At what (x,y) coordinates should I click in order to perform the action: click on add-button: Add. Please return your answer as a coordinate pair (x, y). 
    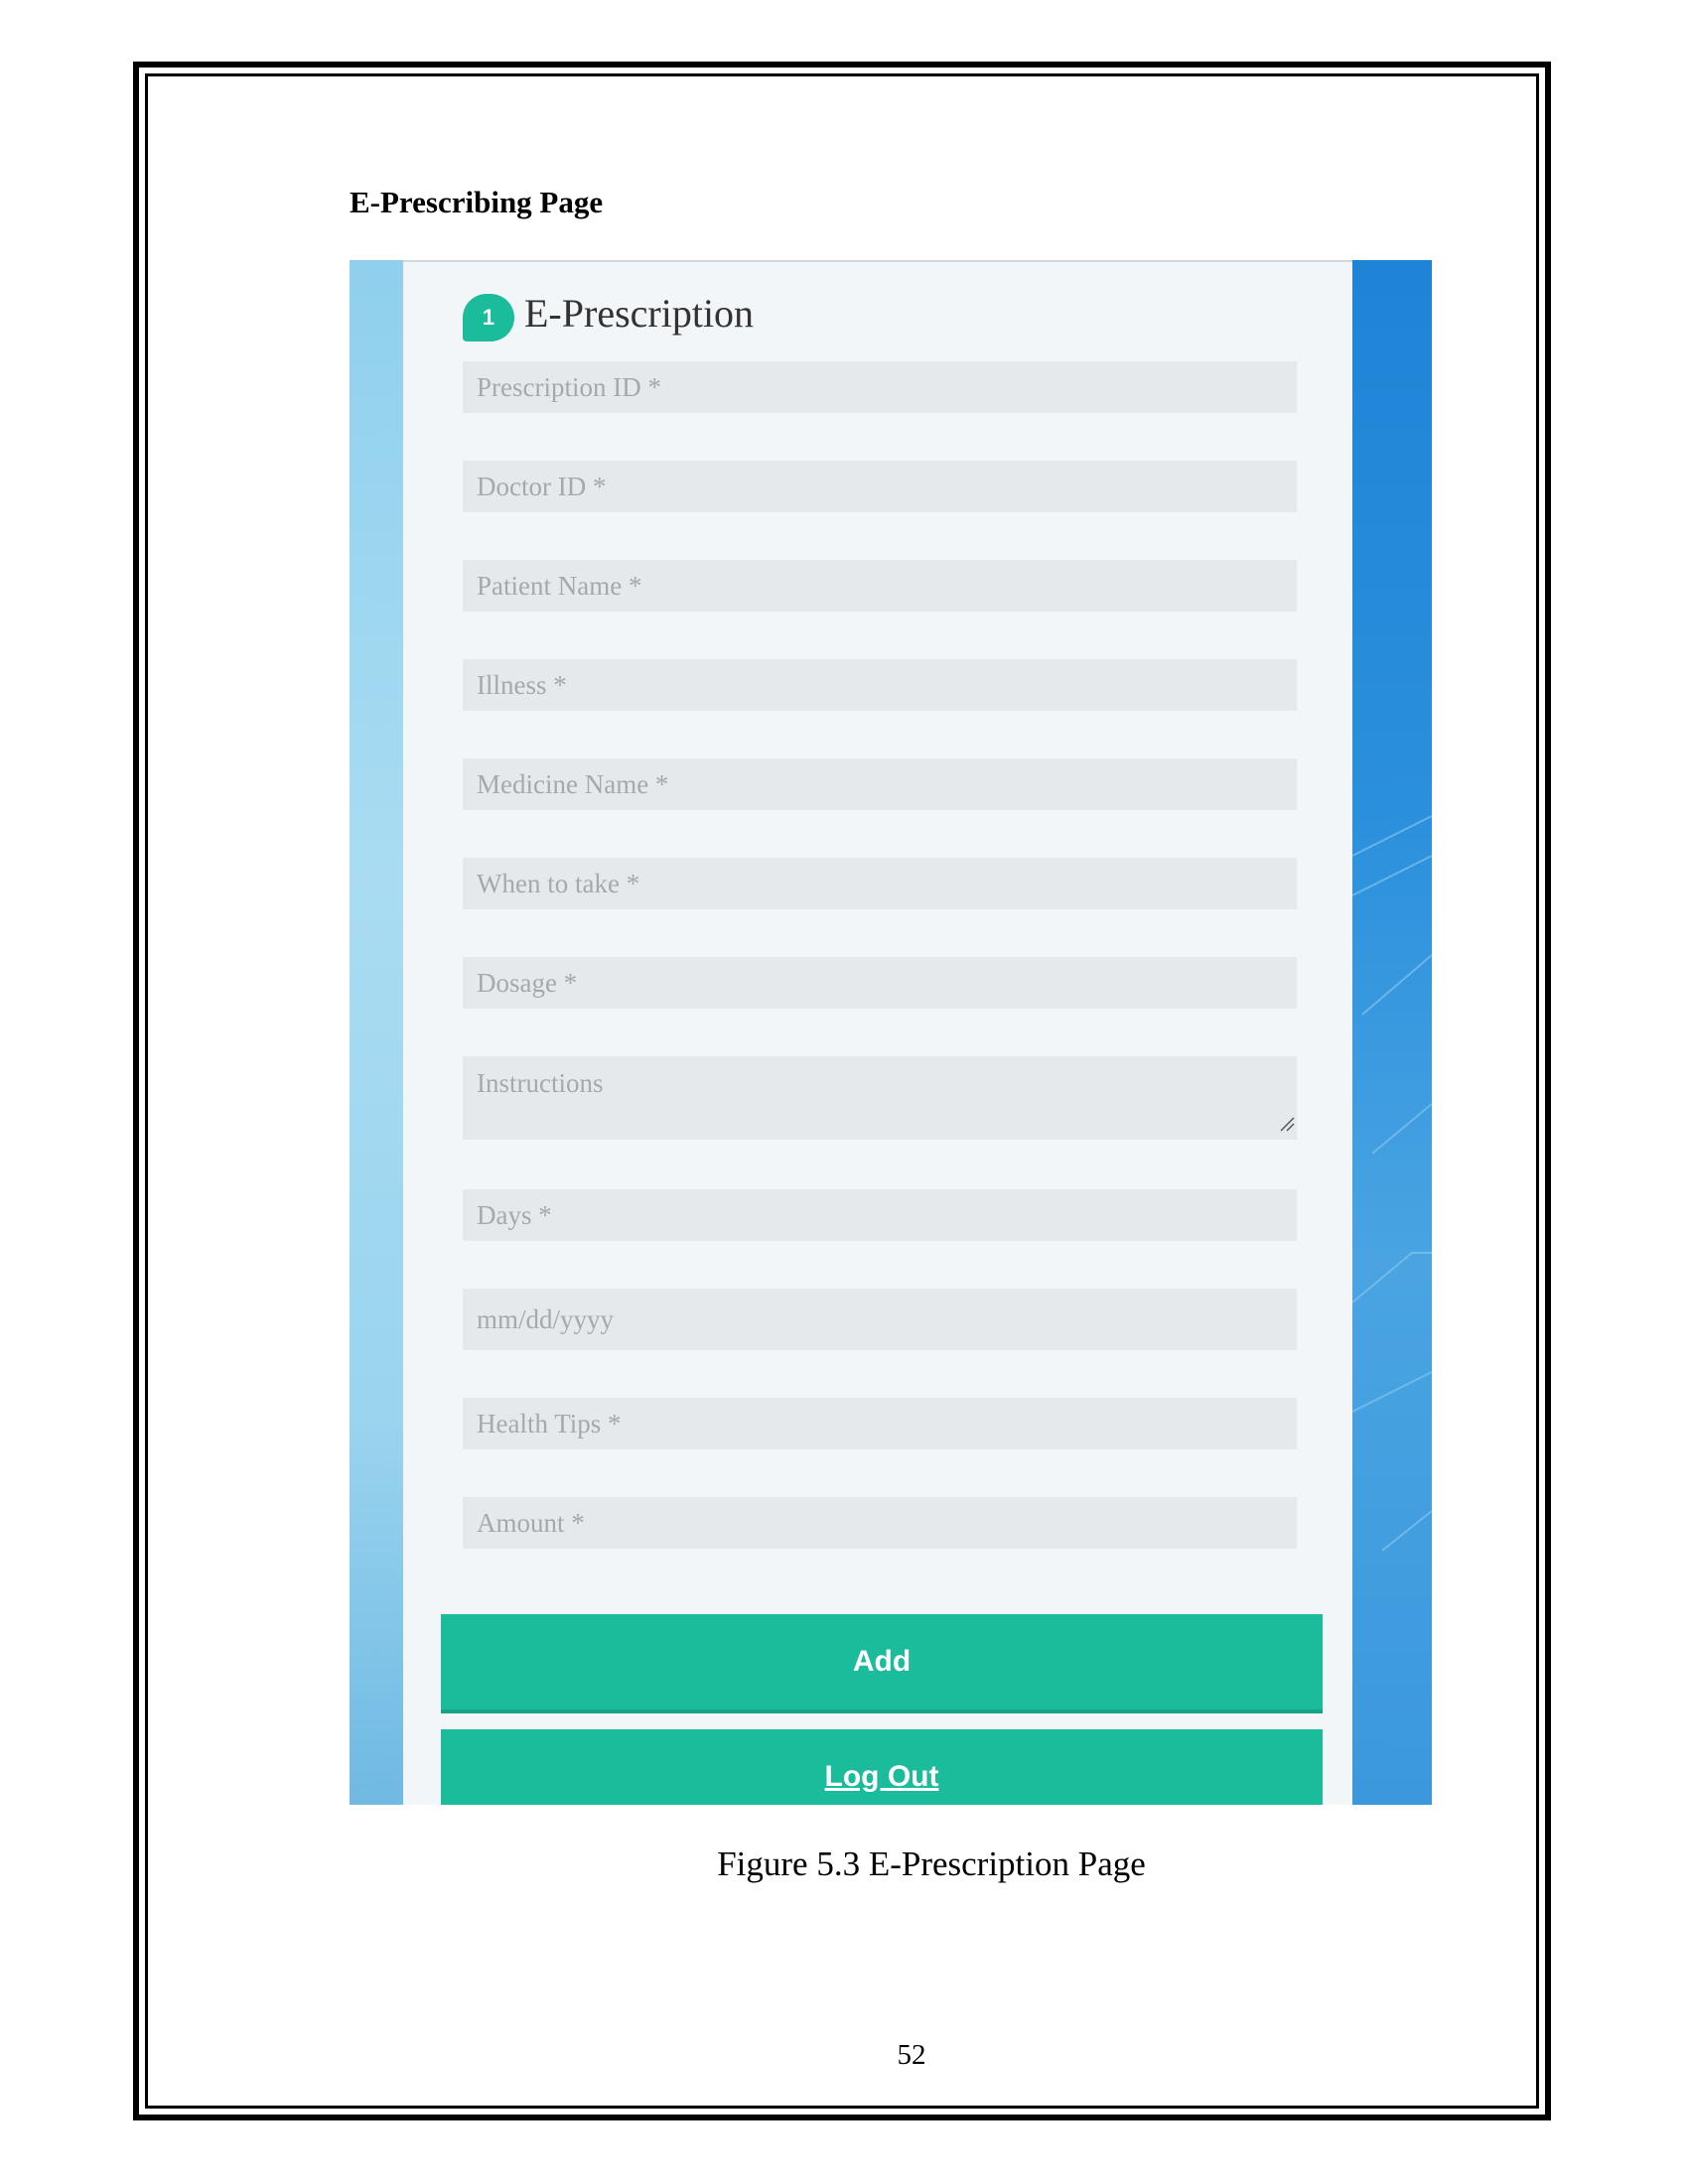
    Looking at the image, I should click on (882, 1663).